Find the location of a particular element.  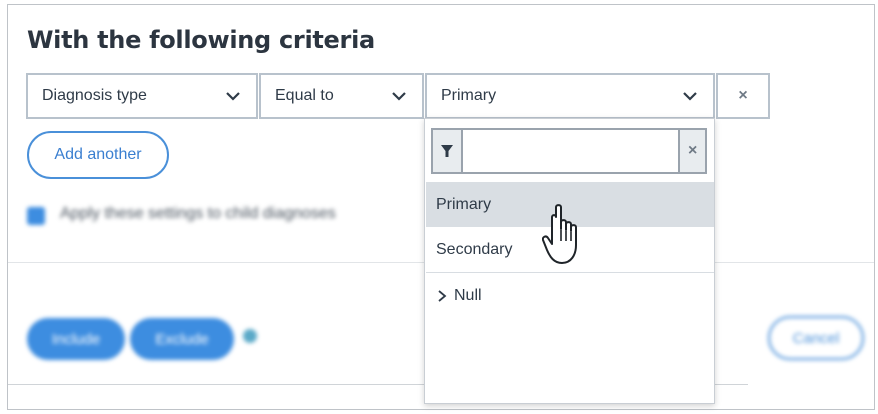

exclude-button: Exclude is located at coordinates (182, 339).